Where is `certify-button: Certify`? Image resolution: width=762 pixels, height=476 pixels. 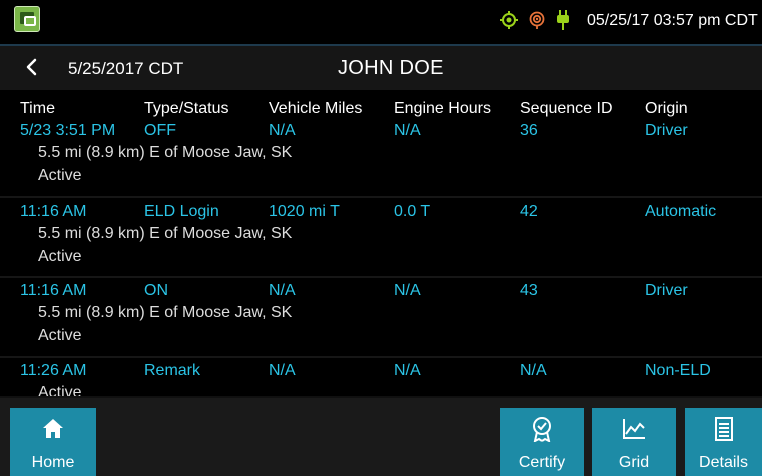
certify-button: Certify is located at coordinates (542, 442).